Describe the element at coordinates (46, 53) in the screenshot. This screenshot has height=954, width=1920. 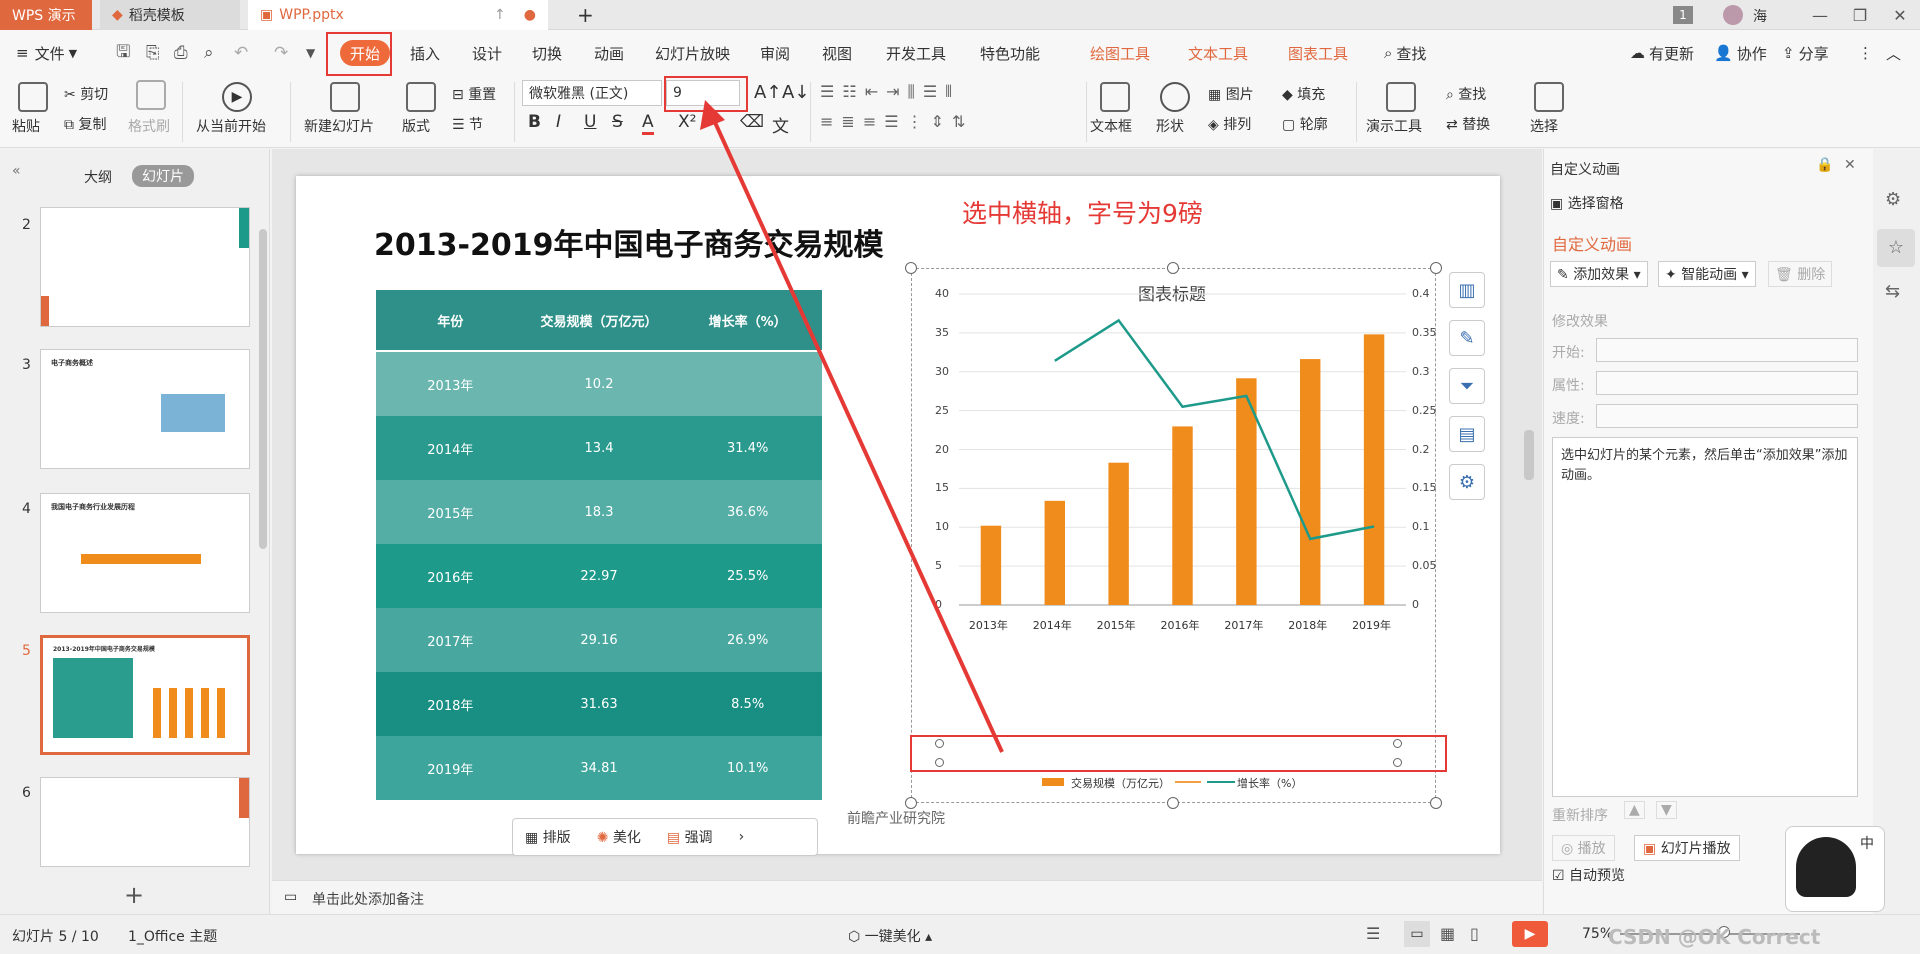
I see `file-menu: ≡ 文件 ▼` at that location.